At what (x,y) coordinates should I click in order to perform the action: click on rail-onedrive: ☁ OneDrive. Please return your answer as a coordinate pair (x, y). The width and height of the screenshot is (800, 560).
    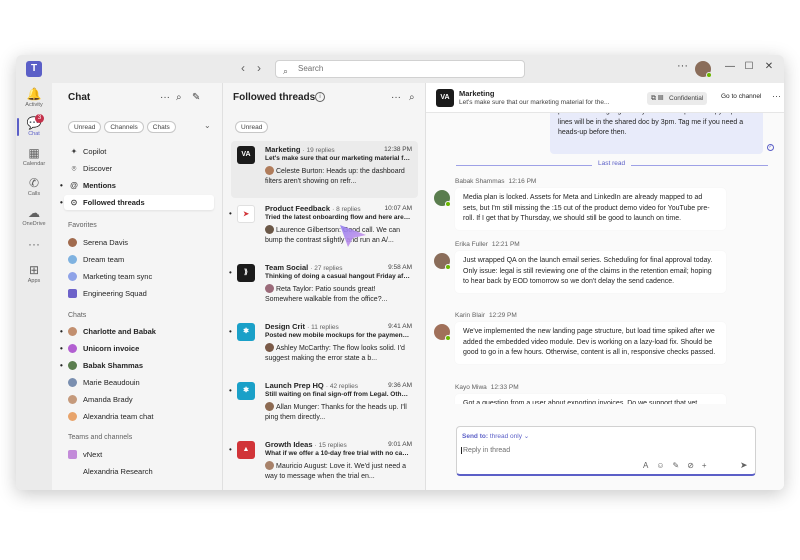
    Looking at the image, I should click on (34, 216).